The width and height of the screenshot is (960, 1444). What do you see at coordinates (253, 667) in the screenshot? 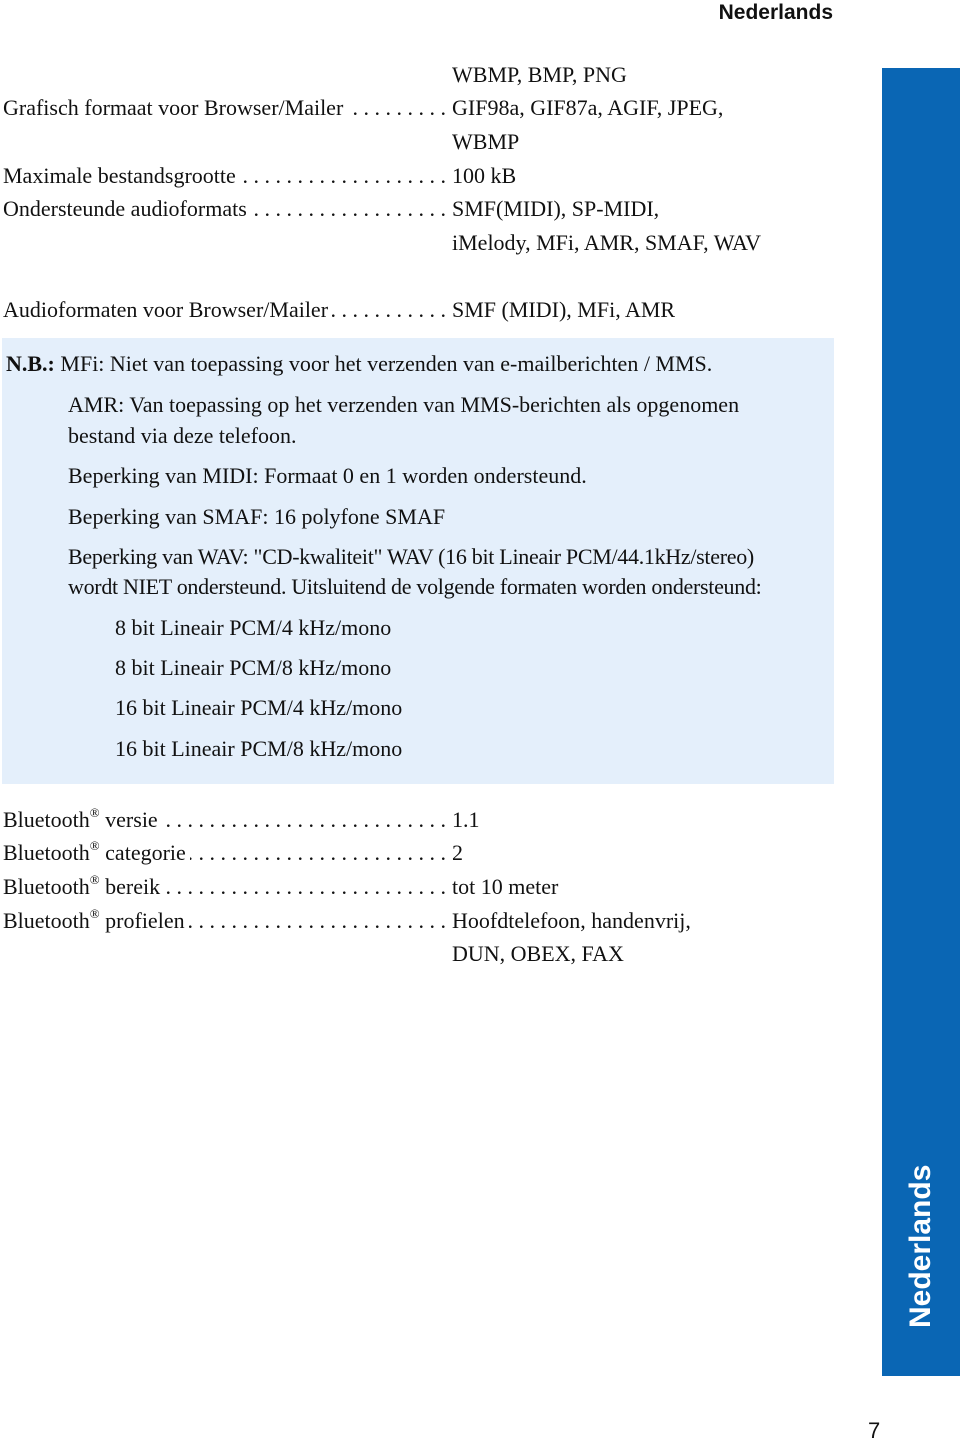
I see `format-item: 8 bit Lineair PCM/8 kHz/mono` at bounding box center [253, 667].